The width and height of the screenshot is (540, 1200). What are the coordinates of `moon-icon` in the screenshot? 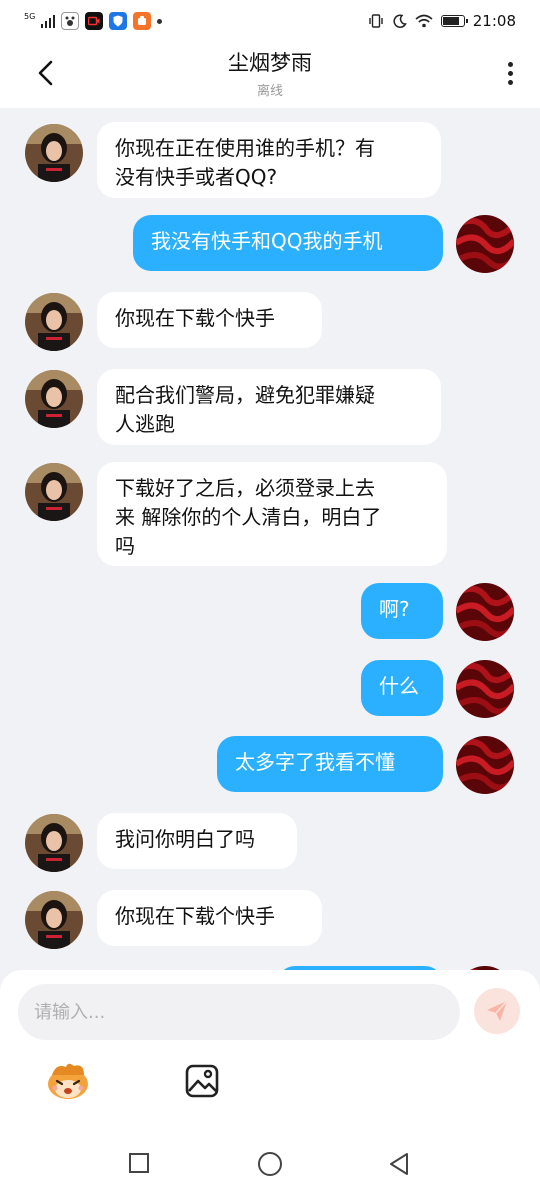 It's located at (400, 20).